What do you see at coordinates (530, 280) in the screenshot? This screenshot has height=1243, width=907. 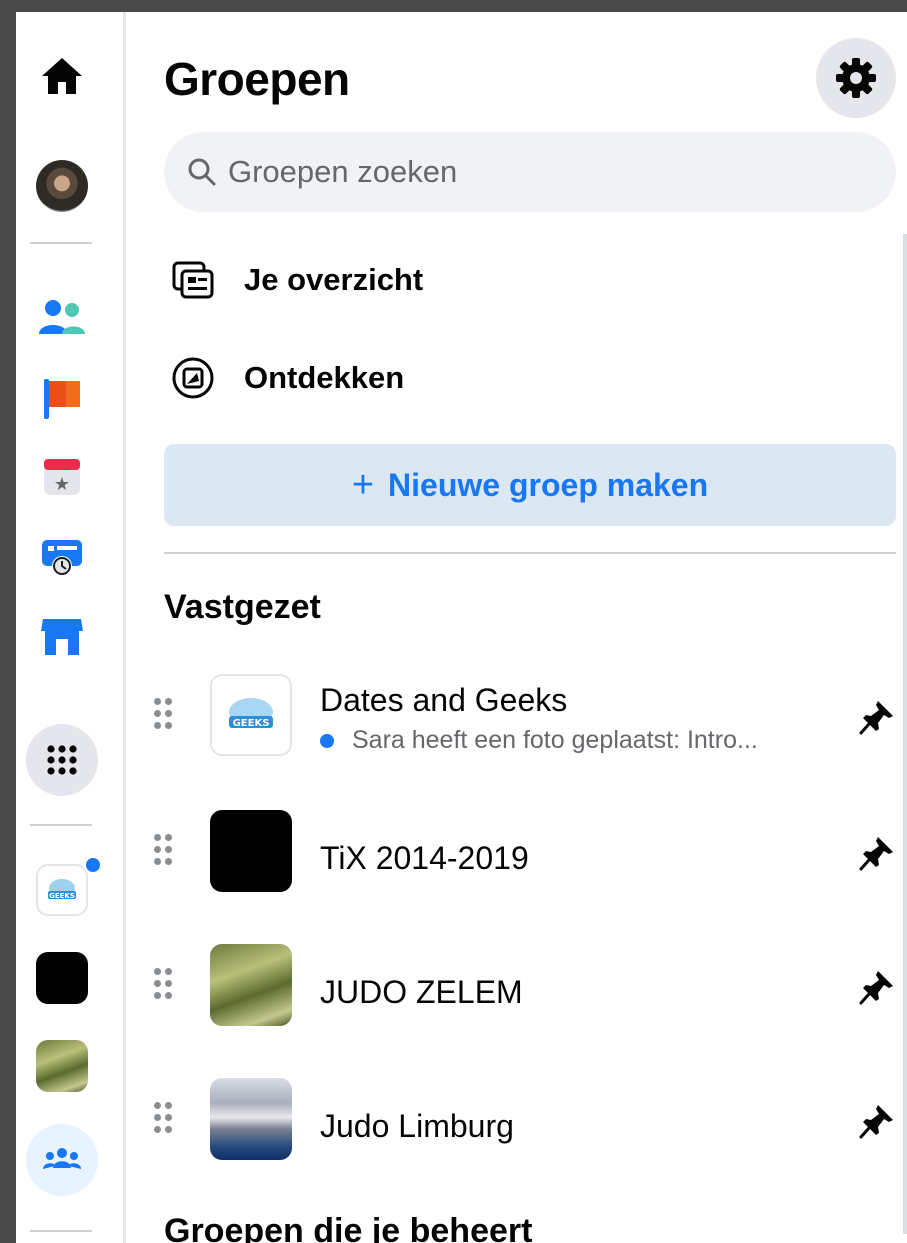 I see `menu-item-overview: Je overzicht` at bounding box center [530, 280].